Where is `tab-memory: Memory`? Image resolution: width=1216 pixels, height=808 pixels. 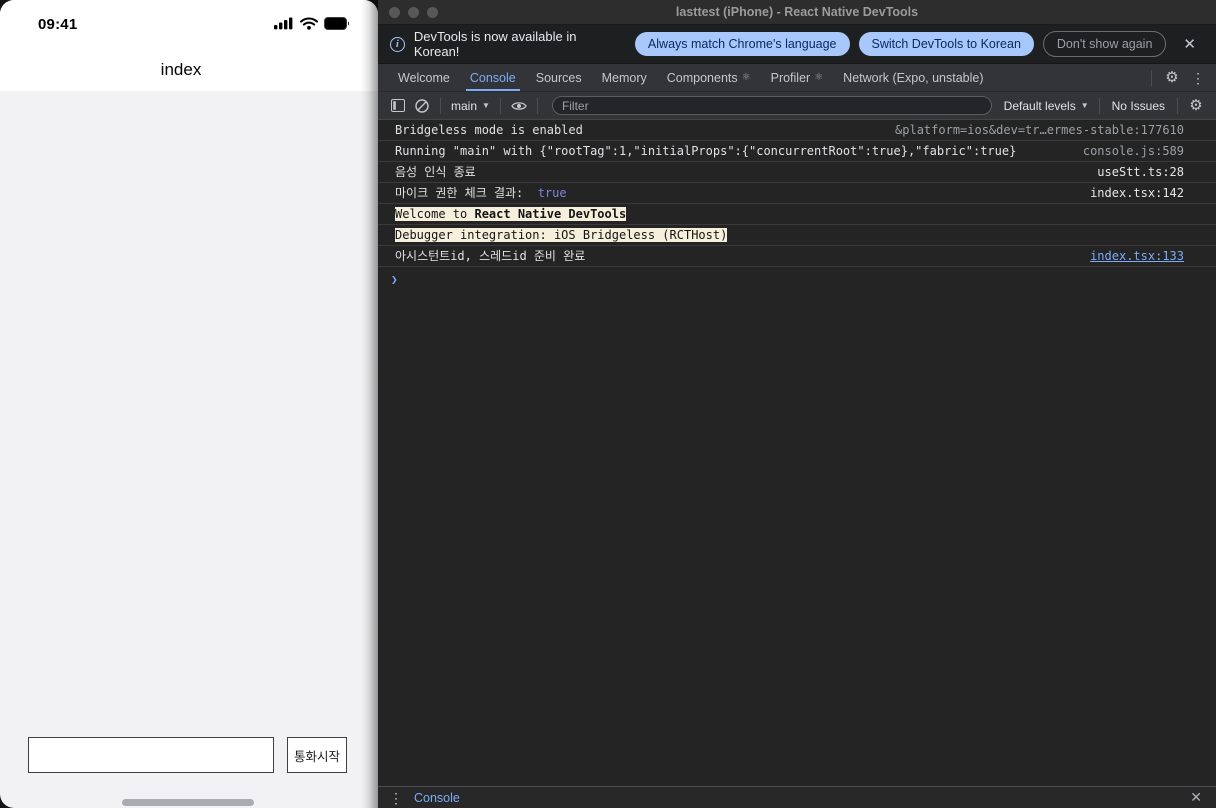 tab-memory: Memory is located at coordinates (624, 77).